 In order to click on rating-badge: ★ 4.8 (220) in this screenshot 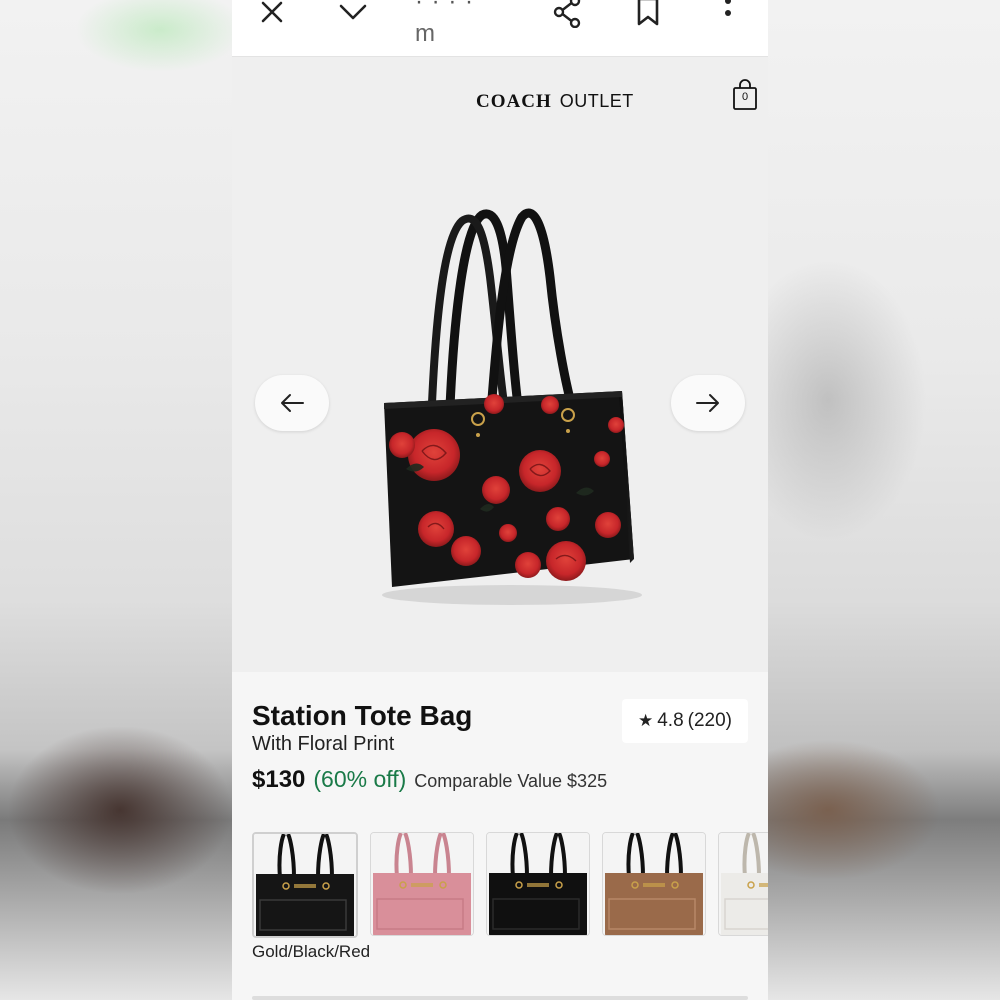, I will do `click(685, 721)`.